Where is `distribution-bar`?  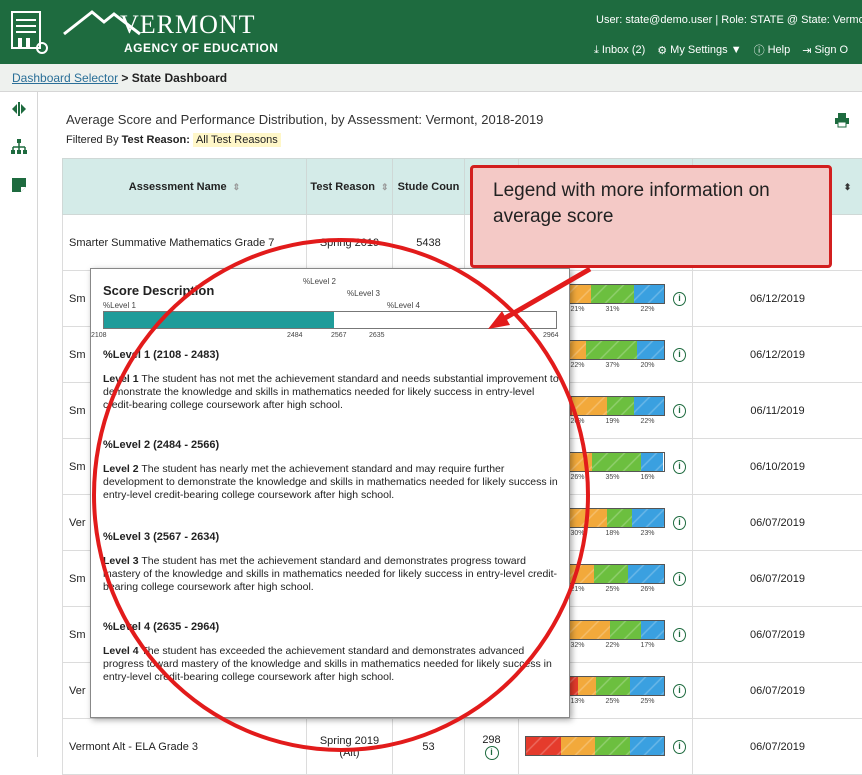 distribution-bar is located at coordinates (595, 746).